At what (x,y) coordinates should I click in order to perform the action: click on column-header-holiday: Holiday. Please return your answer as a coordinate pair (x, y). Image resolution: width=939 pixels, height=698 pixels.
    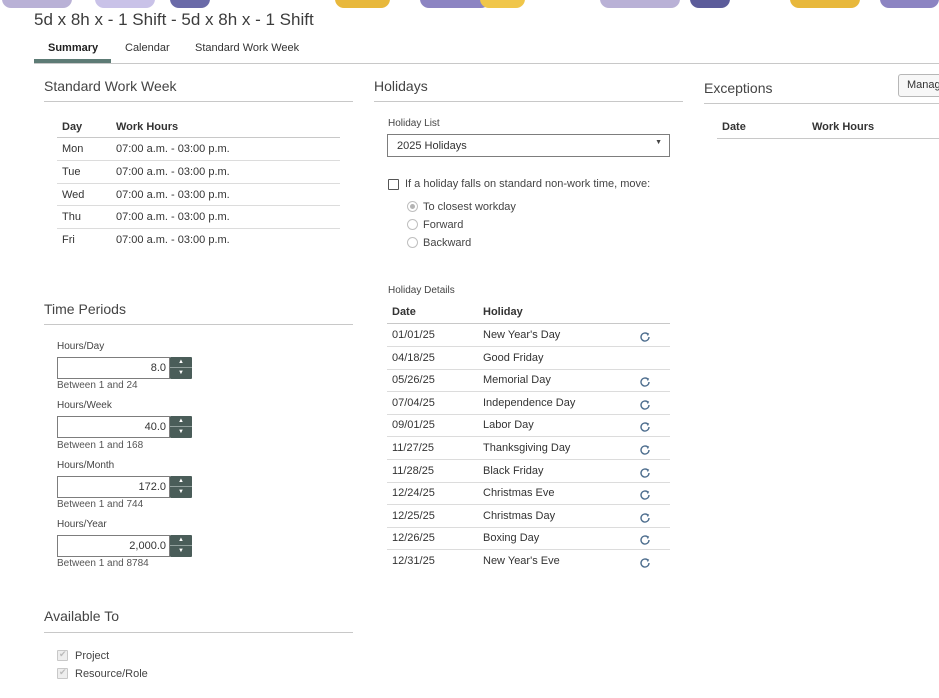
    Looking at the image, I should click on (503, 312).